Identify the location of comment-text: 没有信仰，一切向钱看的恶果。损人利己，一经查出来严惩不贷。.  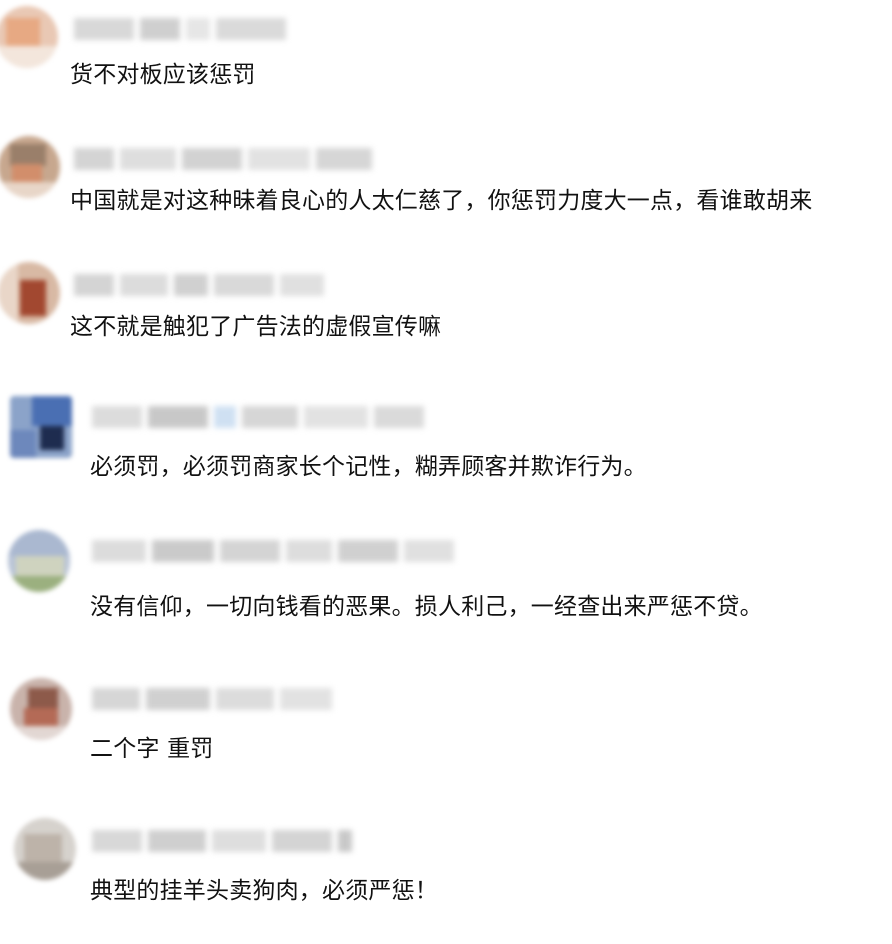
(426, 607).